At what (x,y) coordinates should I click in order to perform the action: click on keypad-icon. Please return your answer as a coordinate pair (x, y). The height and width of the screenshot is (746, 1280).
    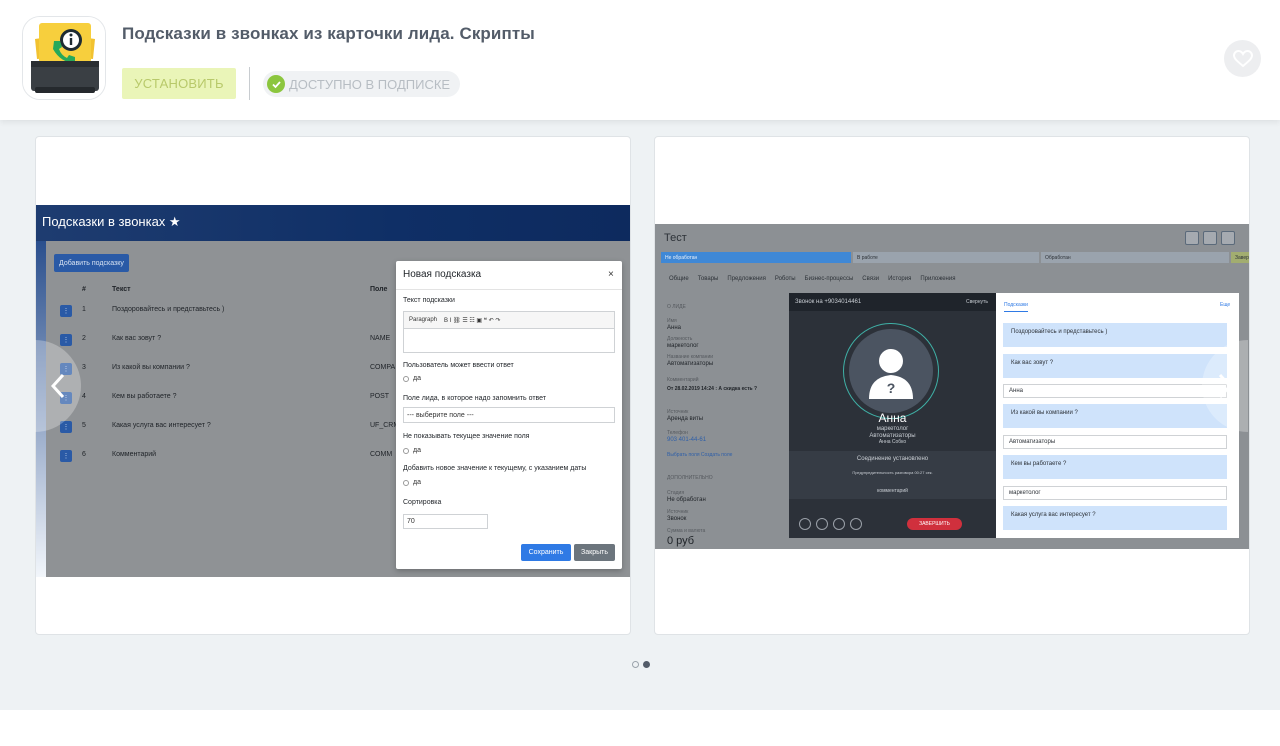
    Looking at the image, I should click on (856, 524).